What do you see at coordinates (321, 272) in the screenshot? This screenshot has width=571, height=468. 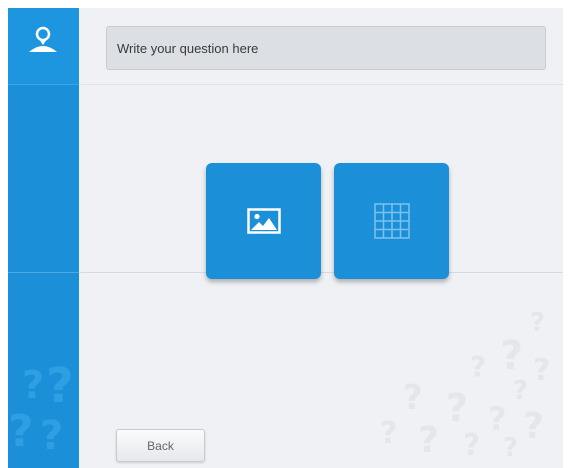 I see `content-divider` at bounding box center [321, 272].